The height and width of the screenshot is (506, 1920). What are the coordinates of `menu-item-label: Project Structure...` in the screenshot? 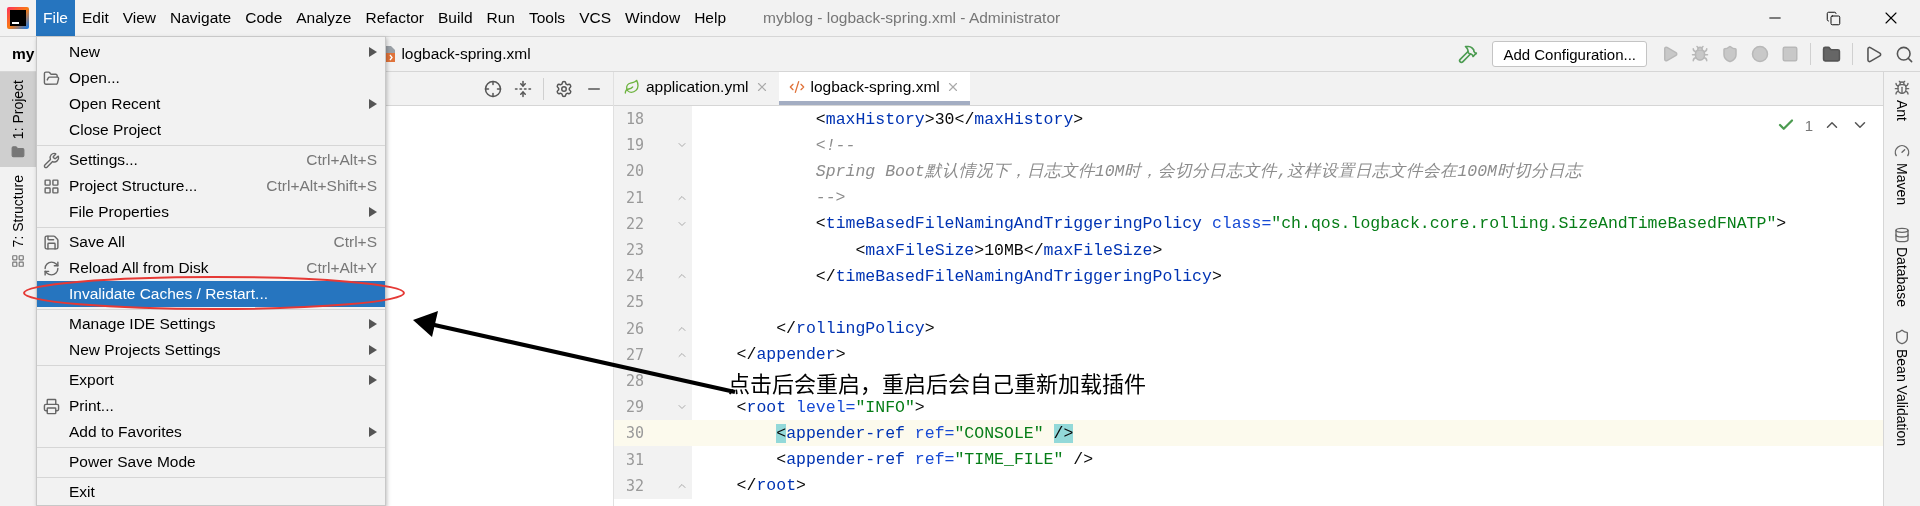 It's located at (133, 186).